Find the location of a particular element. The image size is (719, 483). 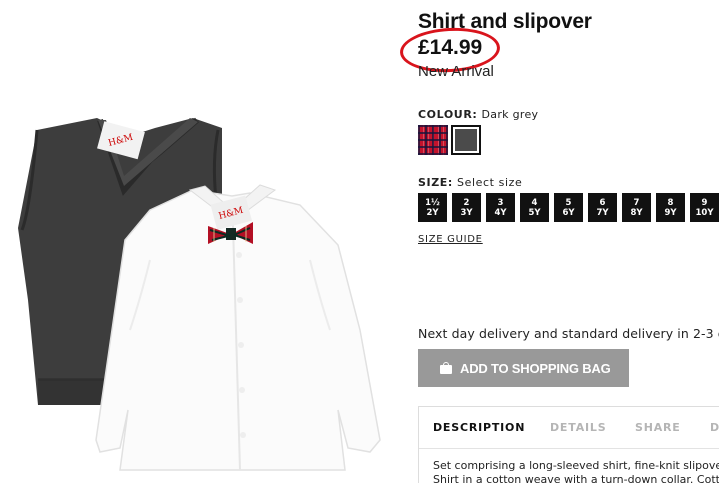

product-price: £14.99 is located at coordinates (450, 47).